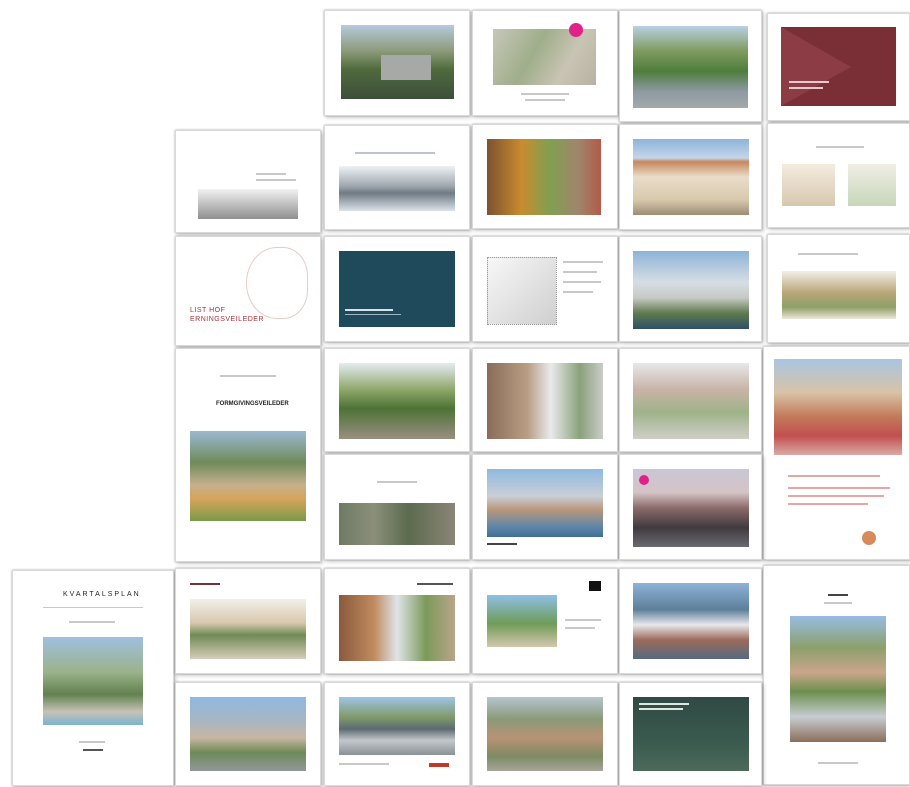 The width and height of the screenshot is (910, 787). Describe the element at coordinates (838, 175) in the screenshot. I see `sheet-r2c5` at that location.